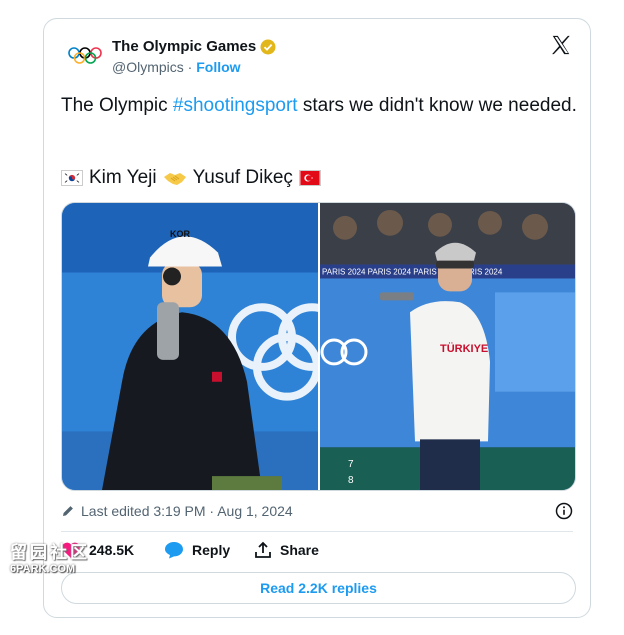  What do you see at coordinates (211, 550) in the screenshot?
I see `reply-label: Reply` at bounding box center [211, 550].